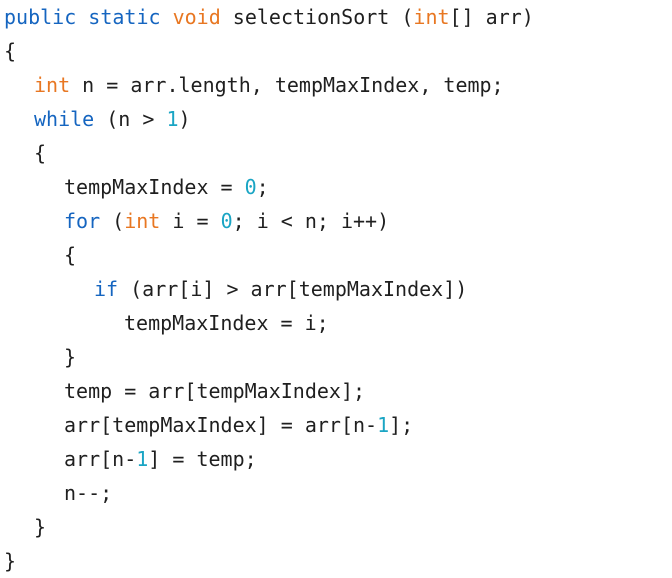 This screenshot has height=578, width=672. I want to click on code-line: while (n > 1), so click(336, 119).